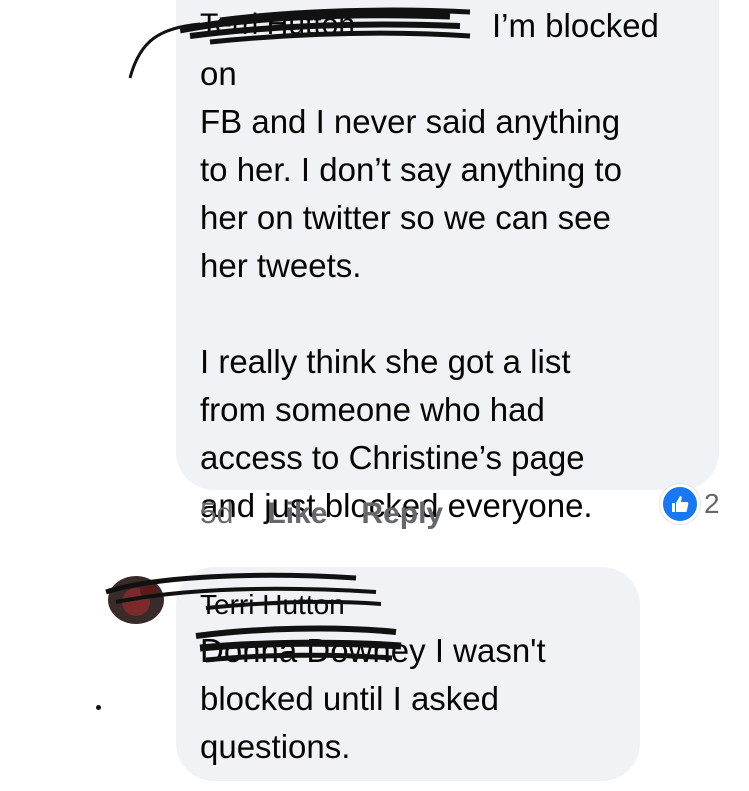 The width and height of the screenshot is (749, 791). I want to click on reaction-summary: 2, so click(690, 504).